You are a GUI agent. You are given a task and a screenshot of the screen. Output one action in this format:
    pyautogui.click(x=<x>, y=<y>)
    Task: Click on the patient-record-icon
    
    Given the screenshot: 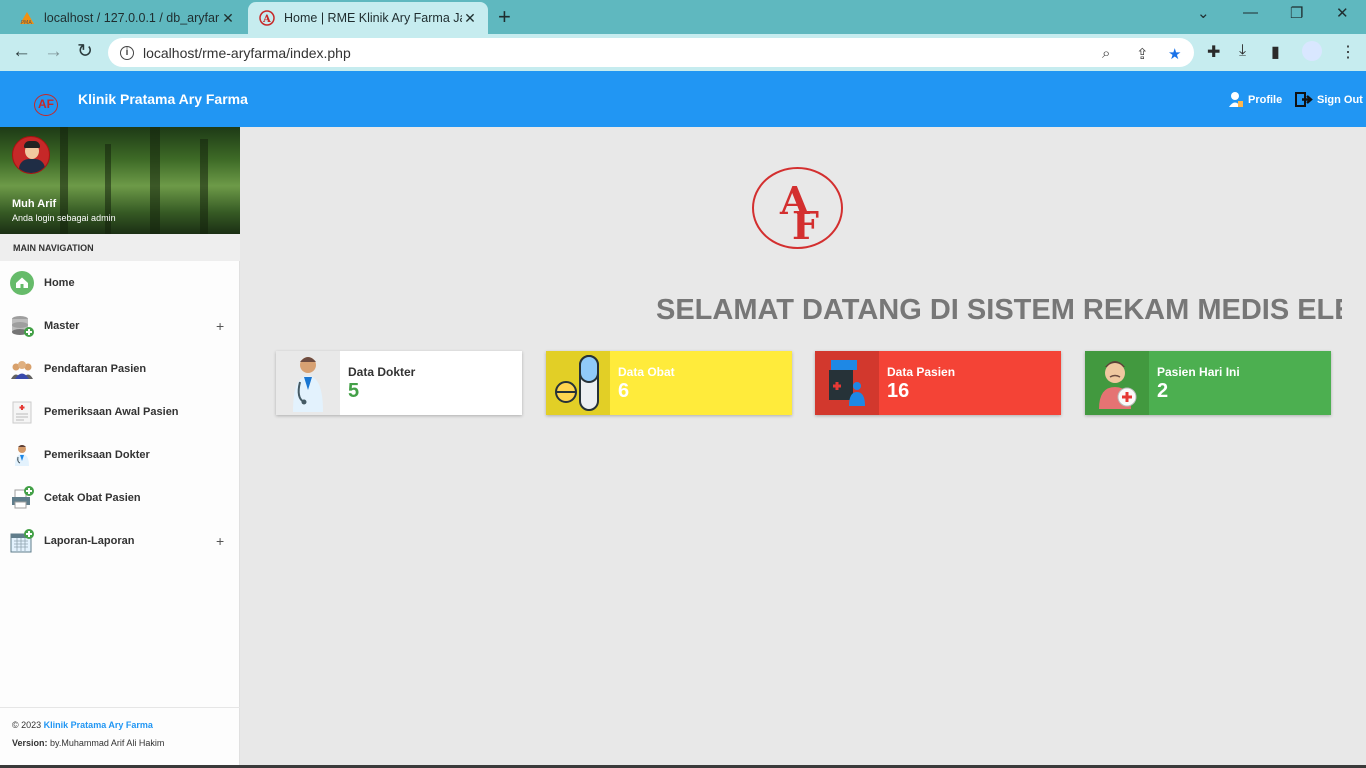 What is the action you would take?
    pyautogui.click(x=847, y=383)
    